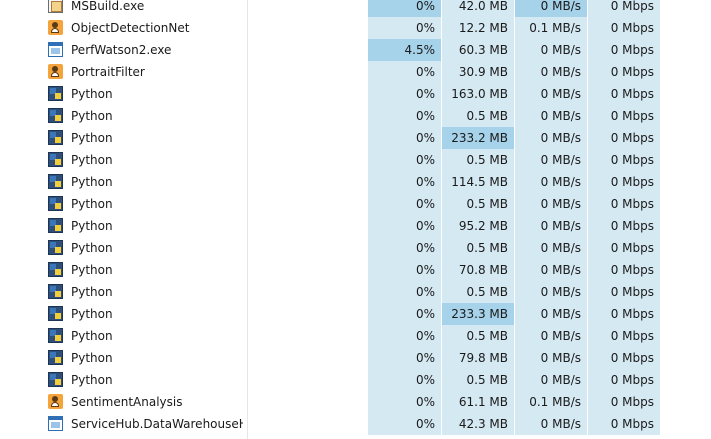 This screenshot has width=711, height=439. What do you see at coordinates (55, 49) in the screenshot?
I see `window-app-icon` at bounding box center [55, 49].